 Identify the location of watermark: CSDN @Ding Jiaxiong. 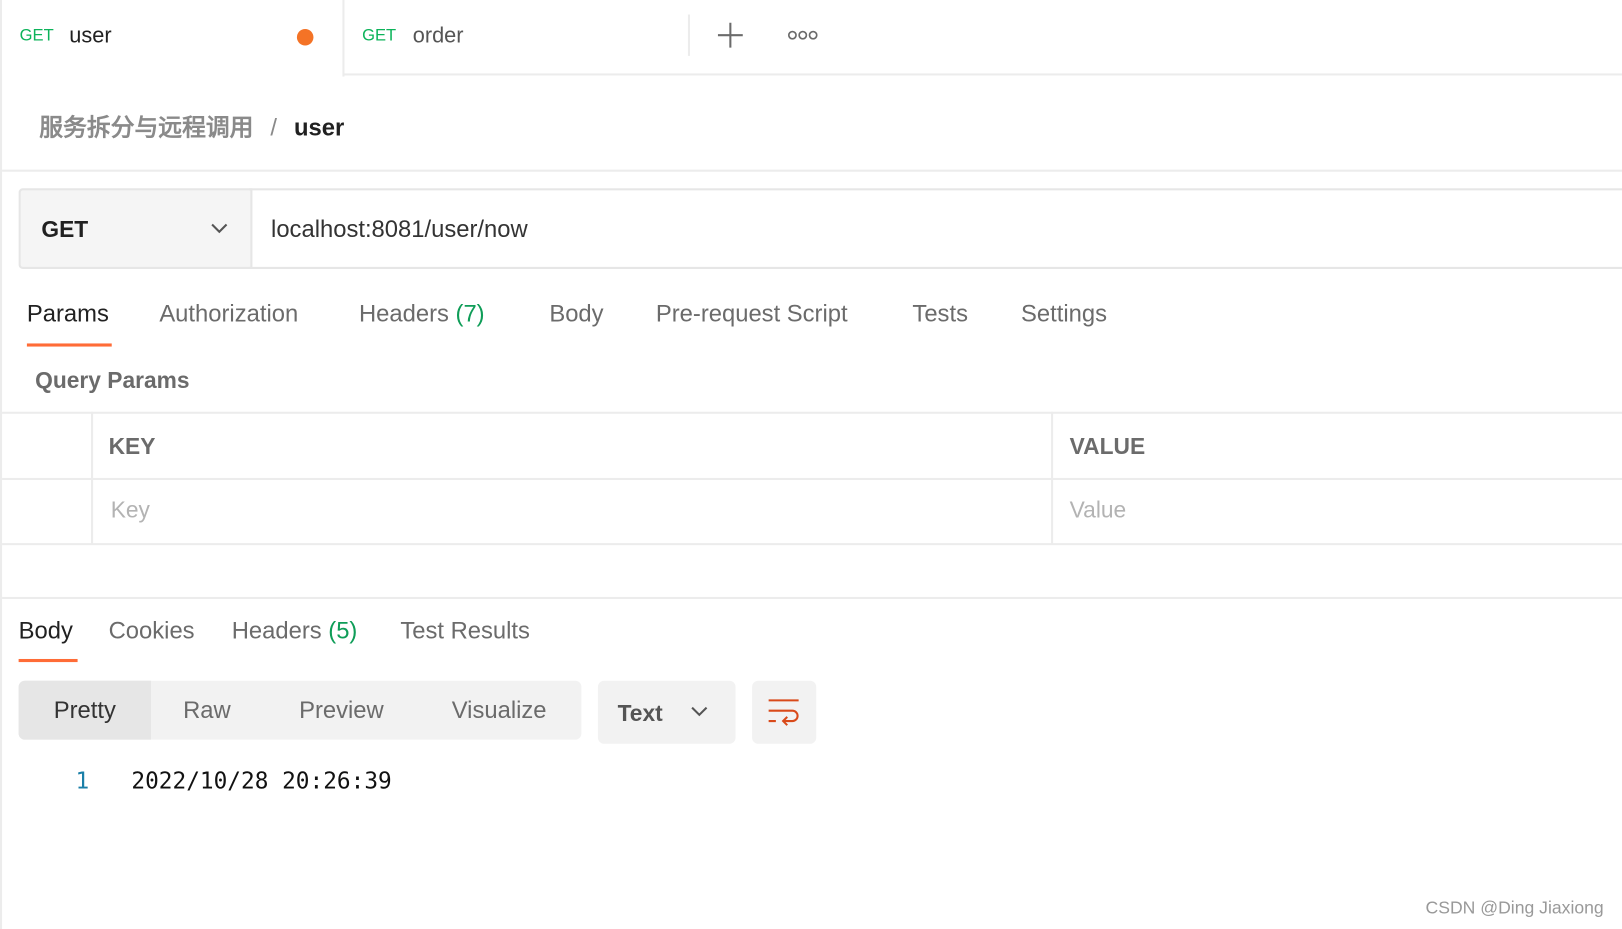
(1514, 907).